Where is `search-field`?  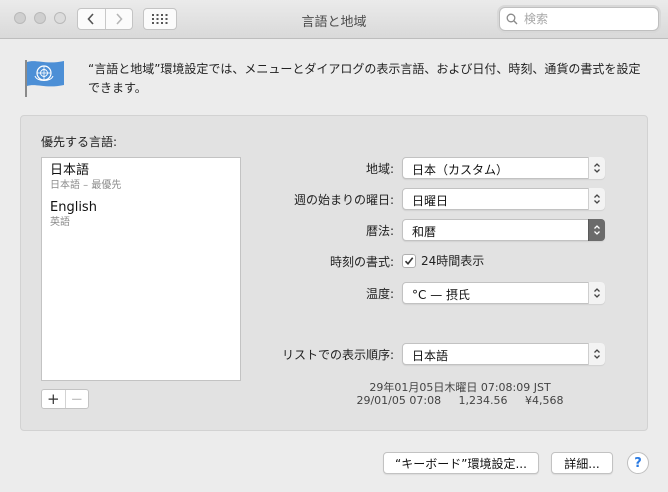 search-field is located at coordinates (579, 19).